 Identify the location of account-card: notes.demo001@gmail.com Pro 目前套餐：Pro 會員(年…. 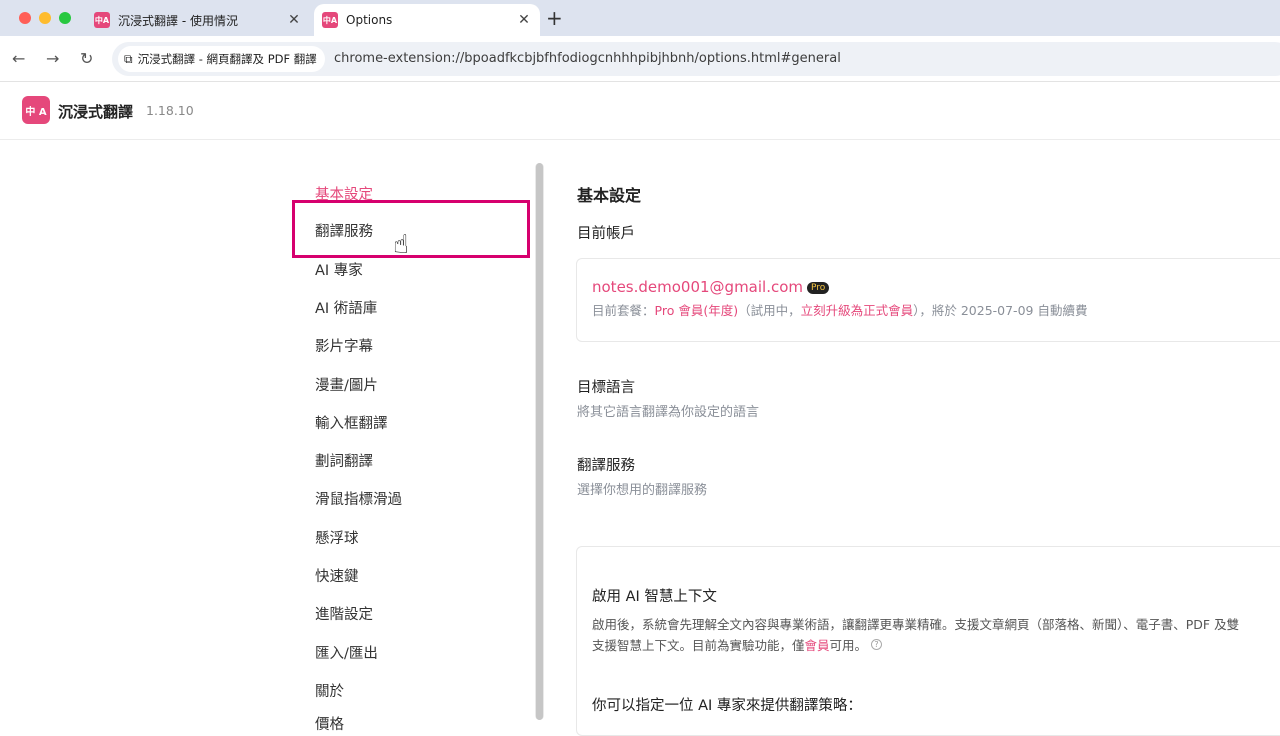
(928, 300).